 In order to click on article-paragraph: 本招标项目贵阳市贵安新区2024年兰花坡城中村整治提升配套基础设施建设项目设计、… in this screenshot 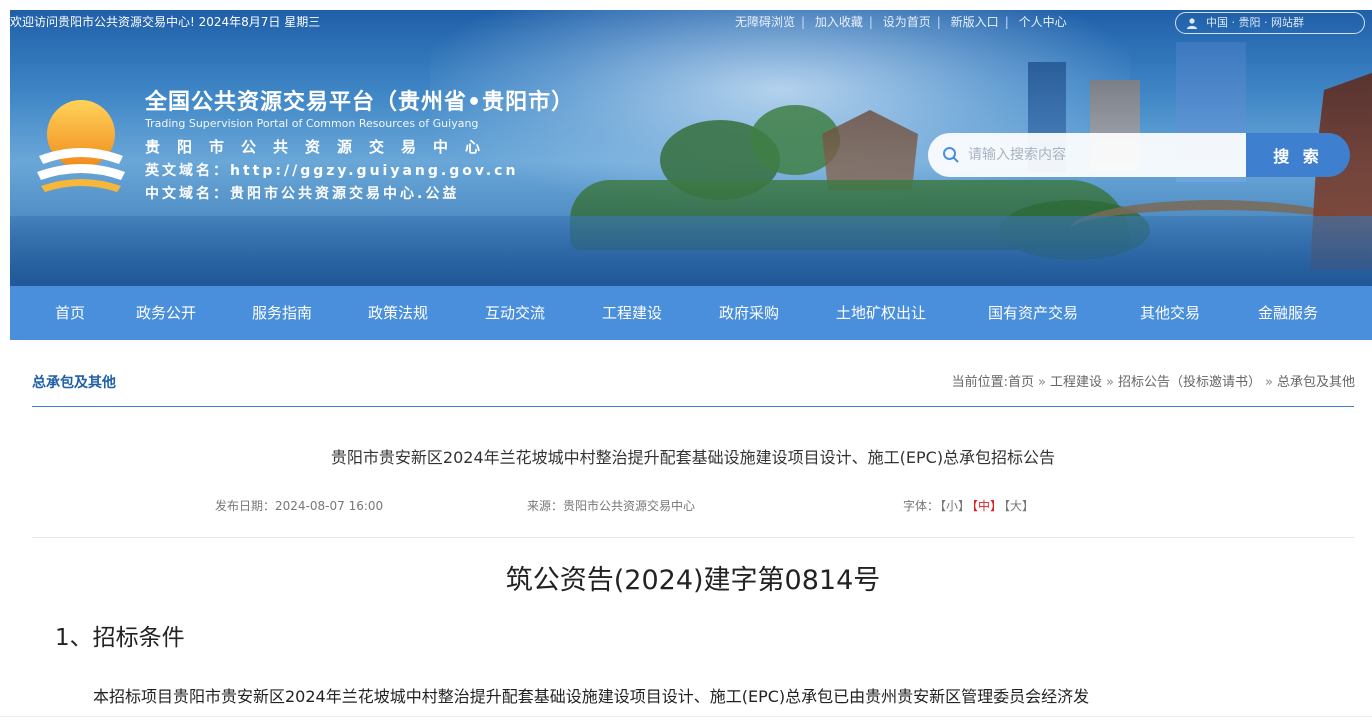, I will do `click(591, 696)`.